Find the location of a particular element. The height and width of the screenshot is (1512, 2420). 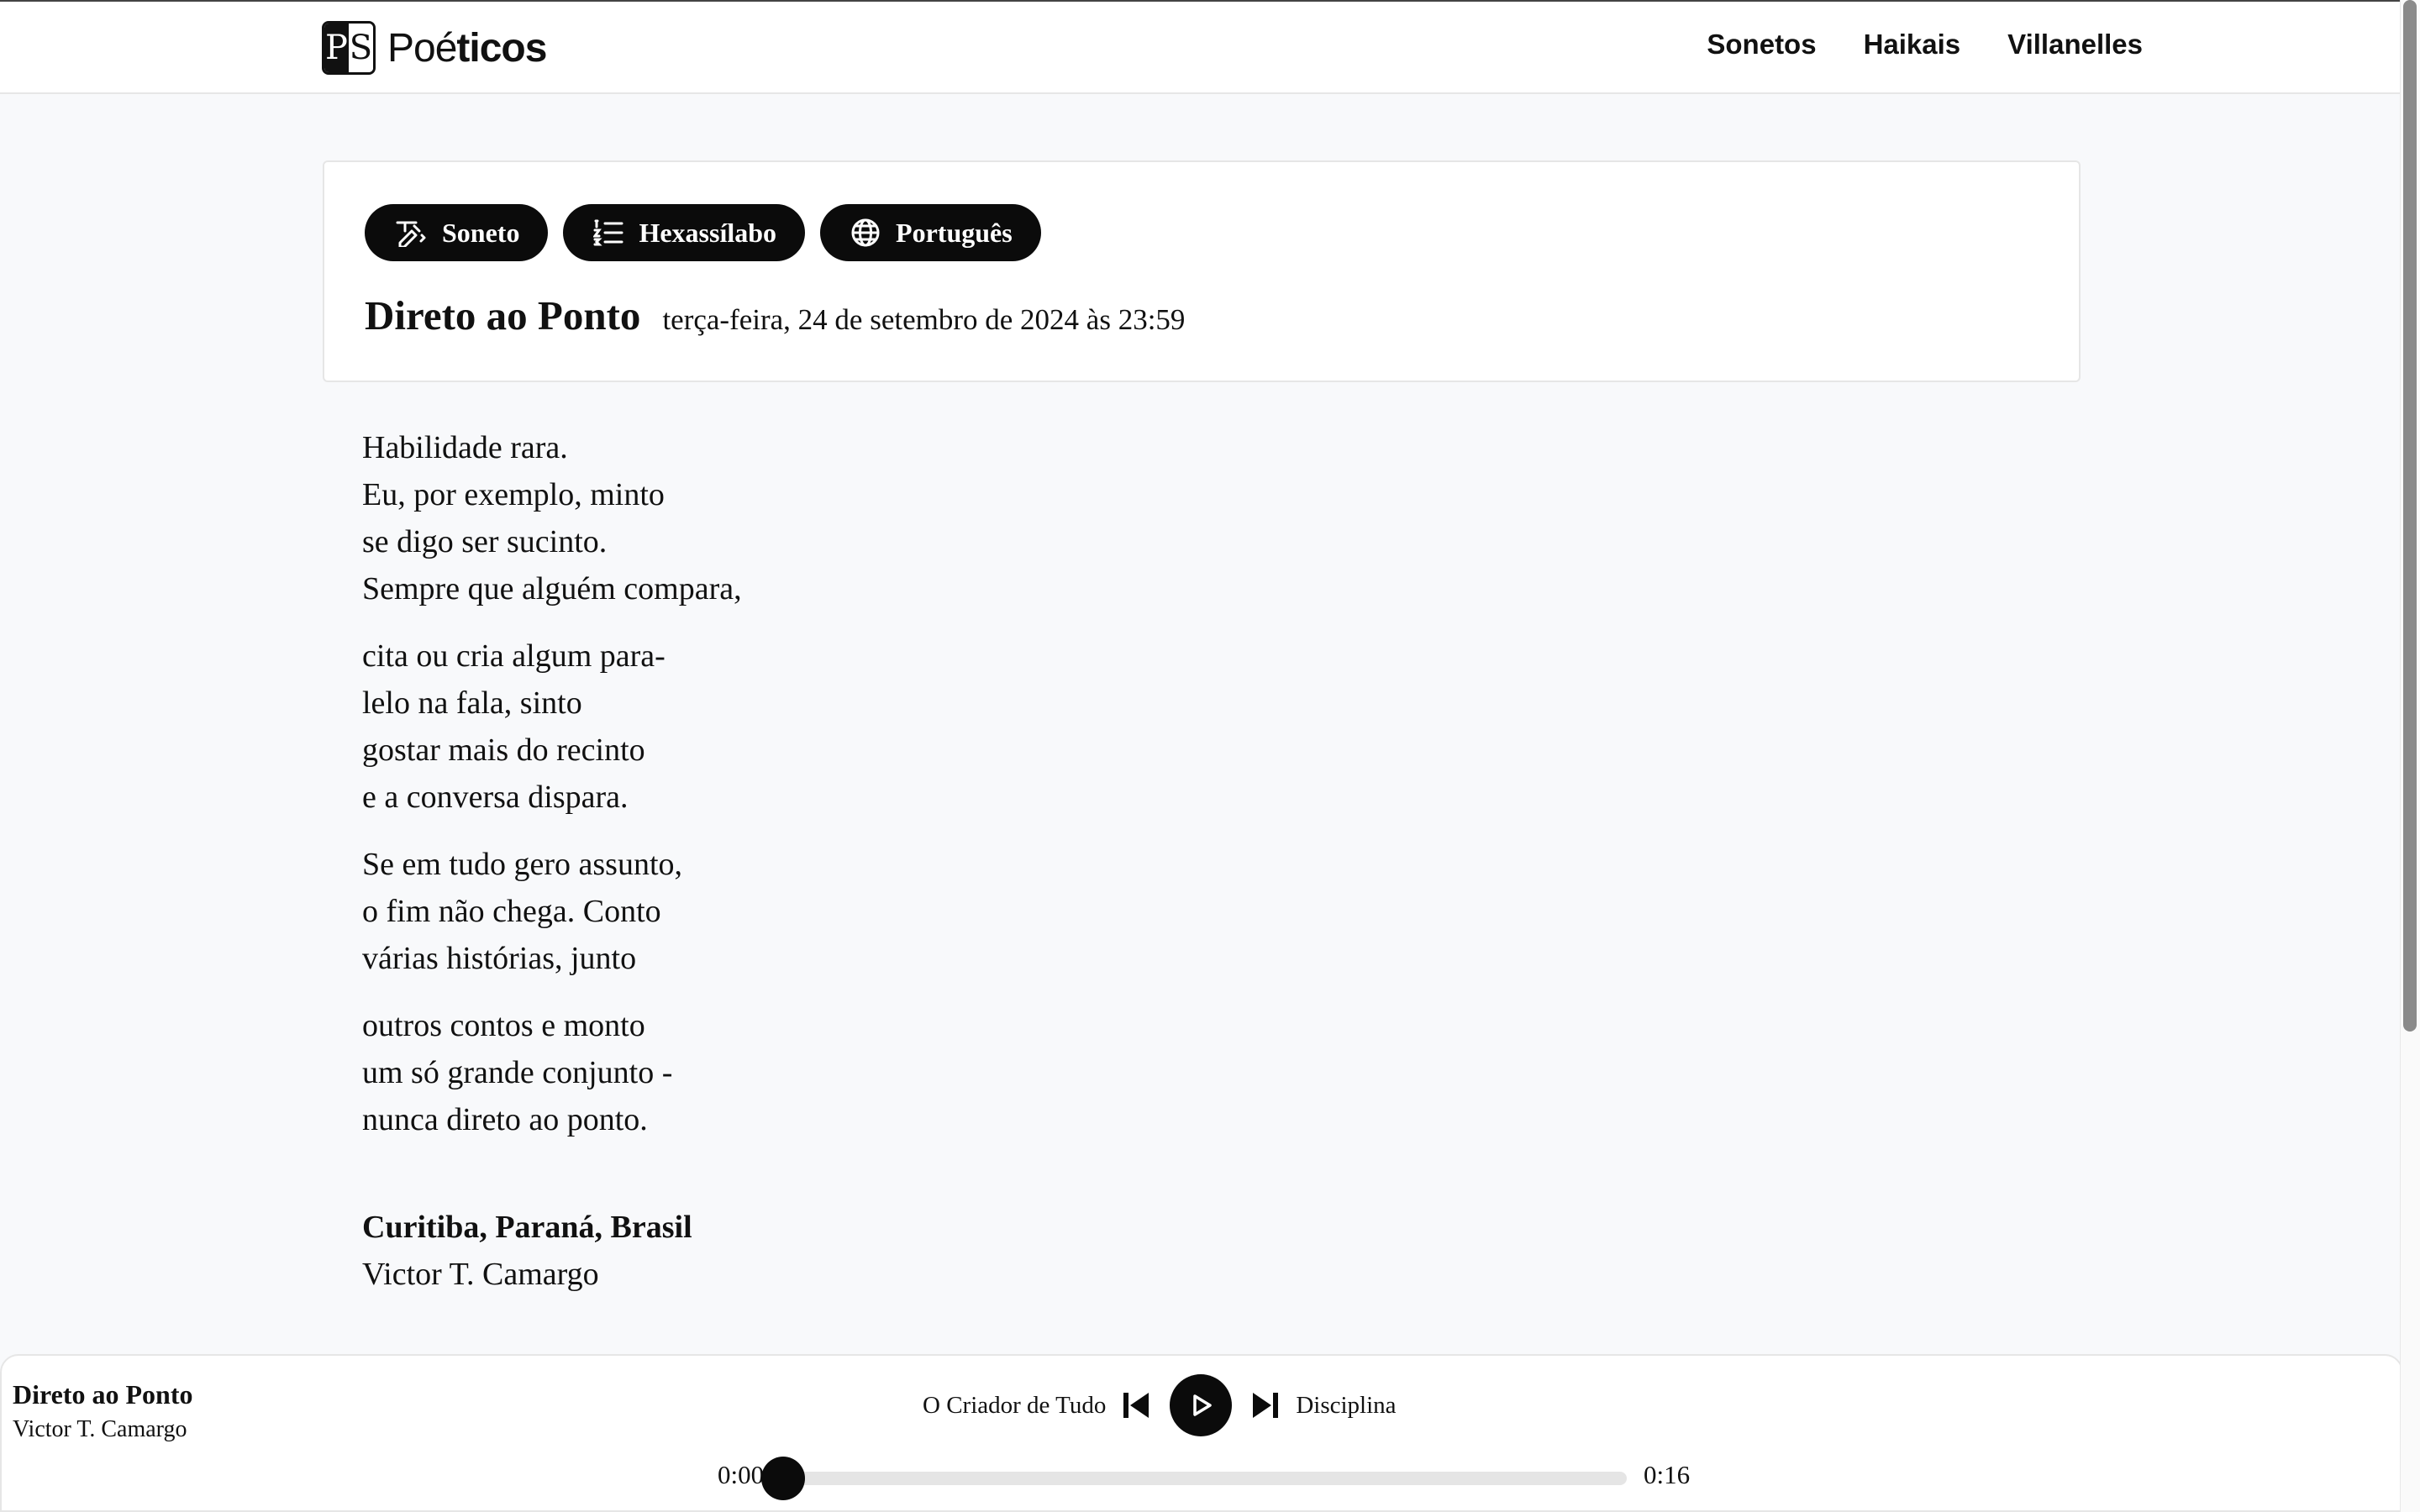

previous-track-title: O Criador de Tudo is located at coordinates (1015, 1406).